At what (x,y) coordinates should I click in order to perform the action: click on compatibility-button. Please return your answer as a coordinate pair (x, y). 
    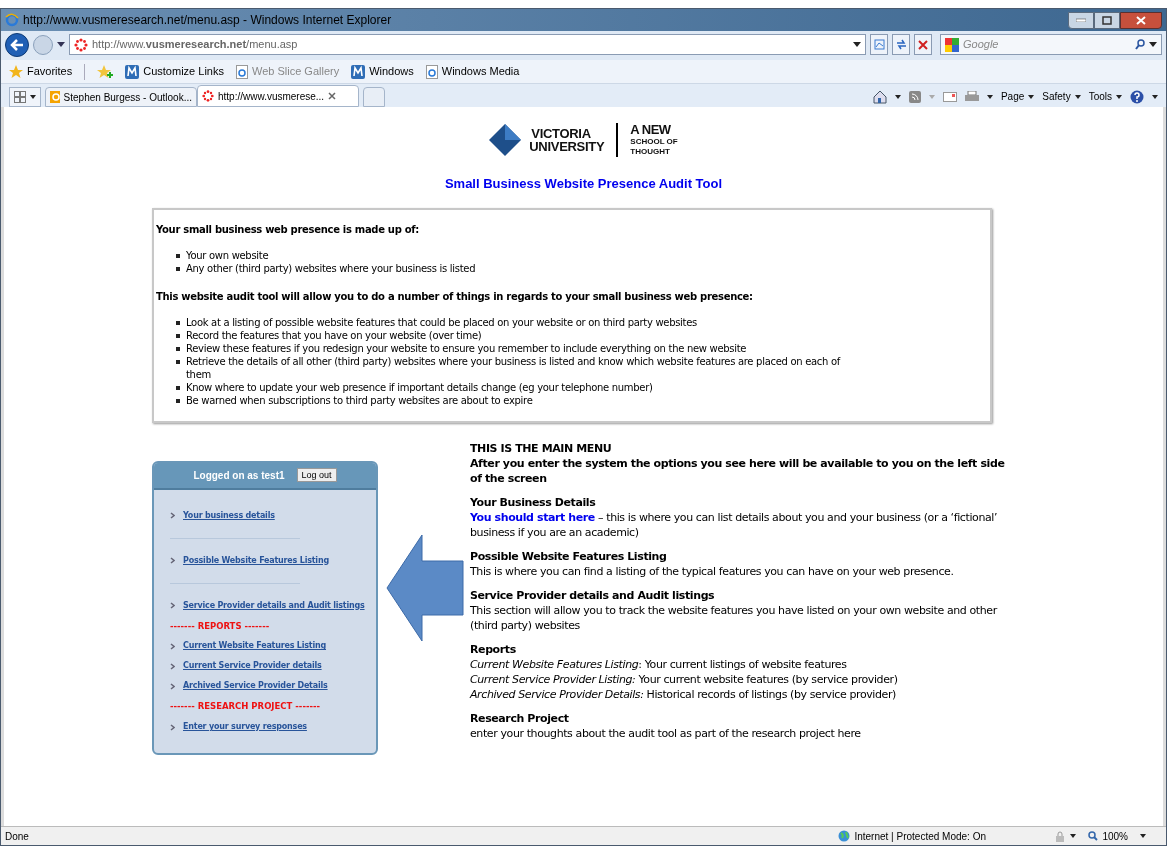
    Looking at the image, I should click on (879, 44).